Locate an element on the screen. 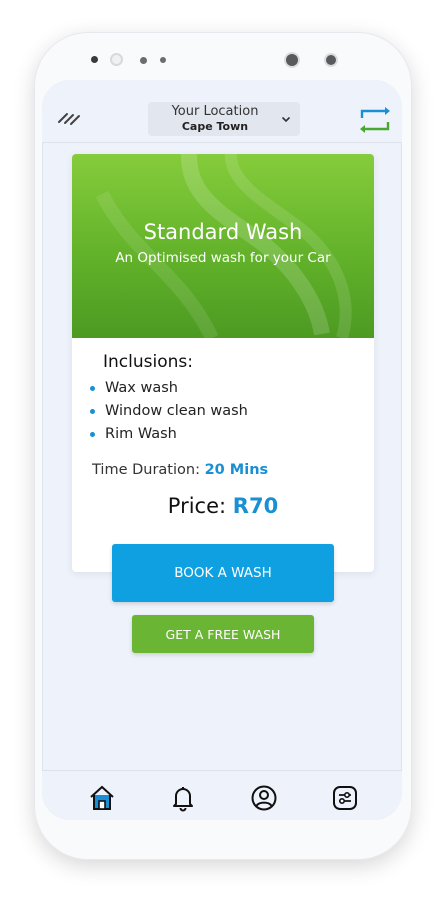 The height and width of the screenshot is (924, 446). top-bar: Your Location Cape Town is located at coordinates (222, 111).